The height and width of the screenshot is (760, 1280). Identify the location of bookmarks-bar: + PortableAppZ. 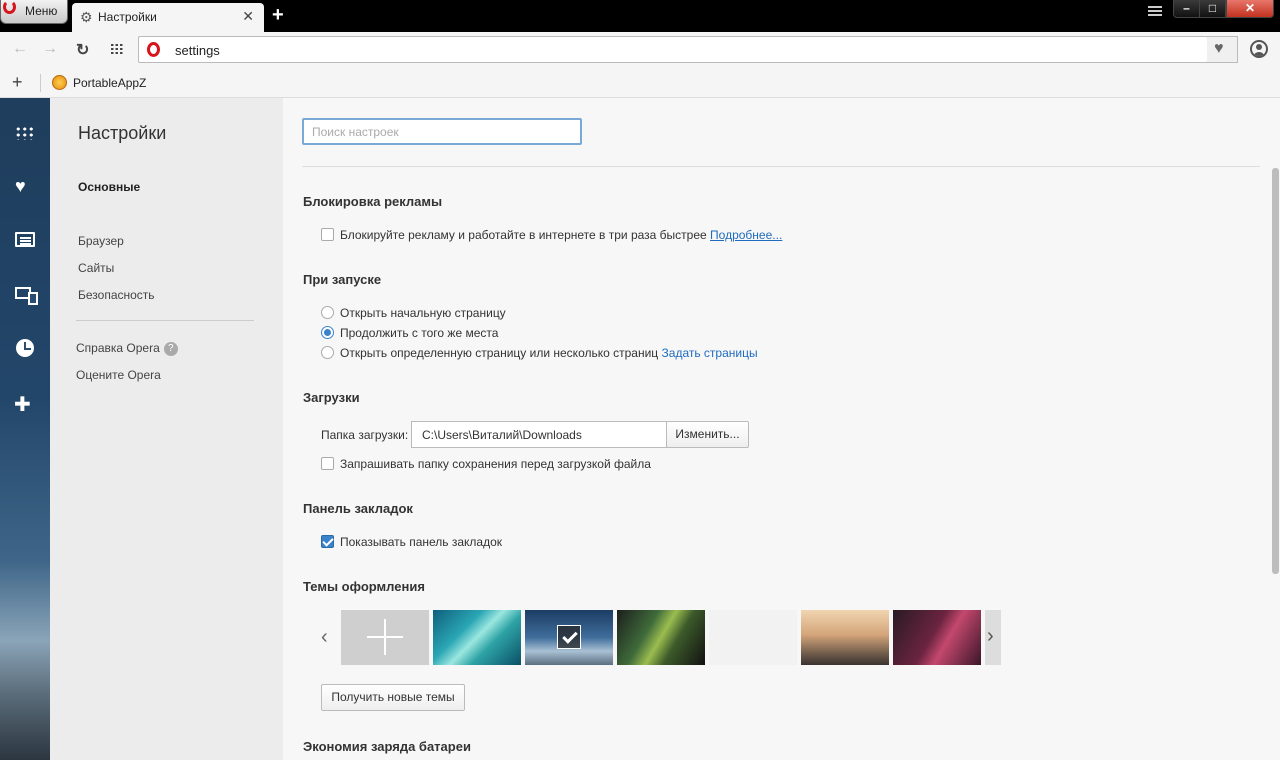
(640, 83).